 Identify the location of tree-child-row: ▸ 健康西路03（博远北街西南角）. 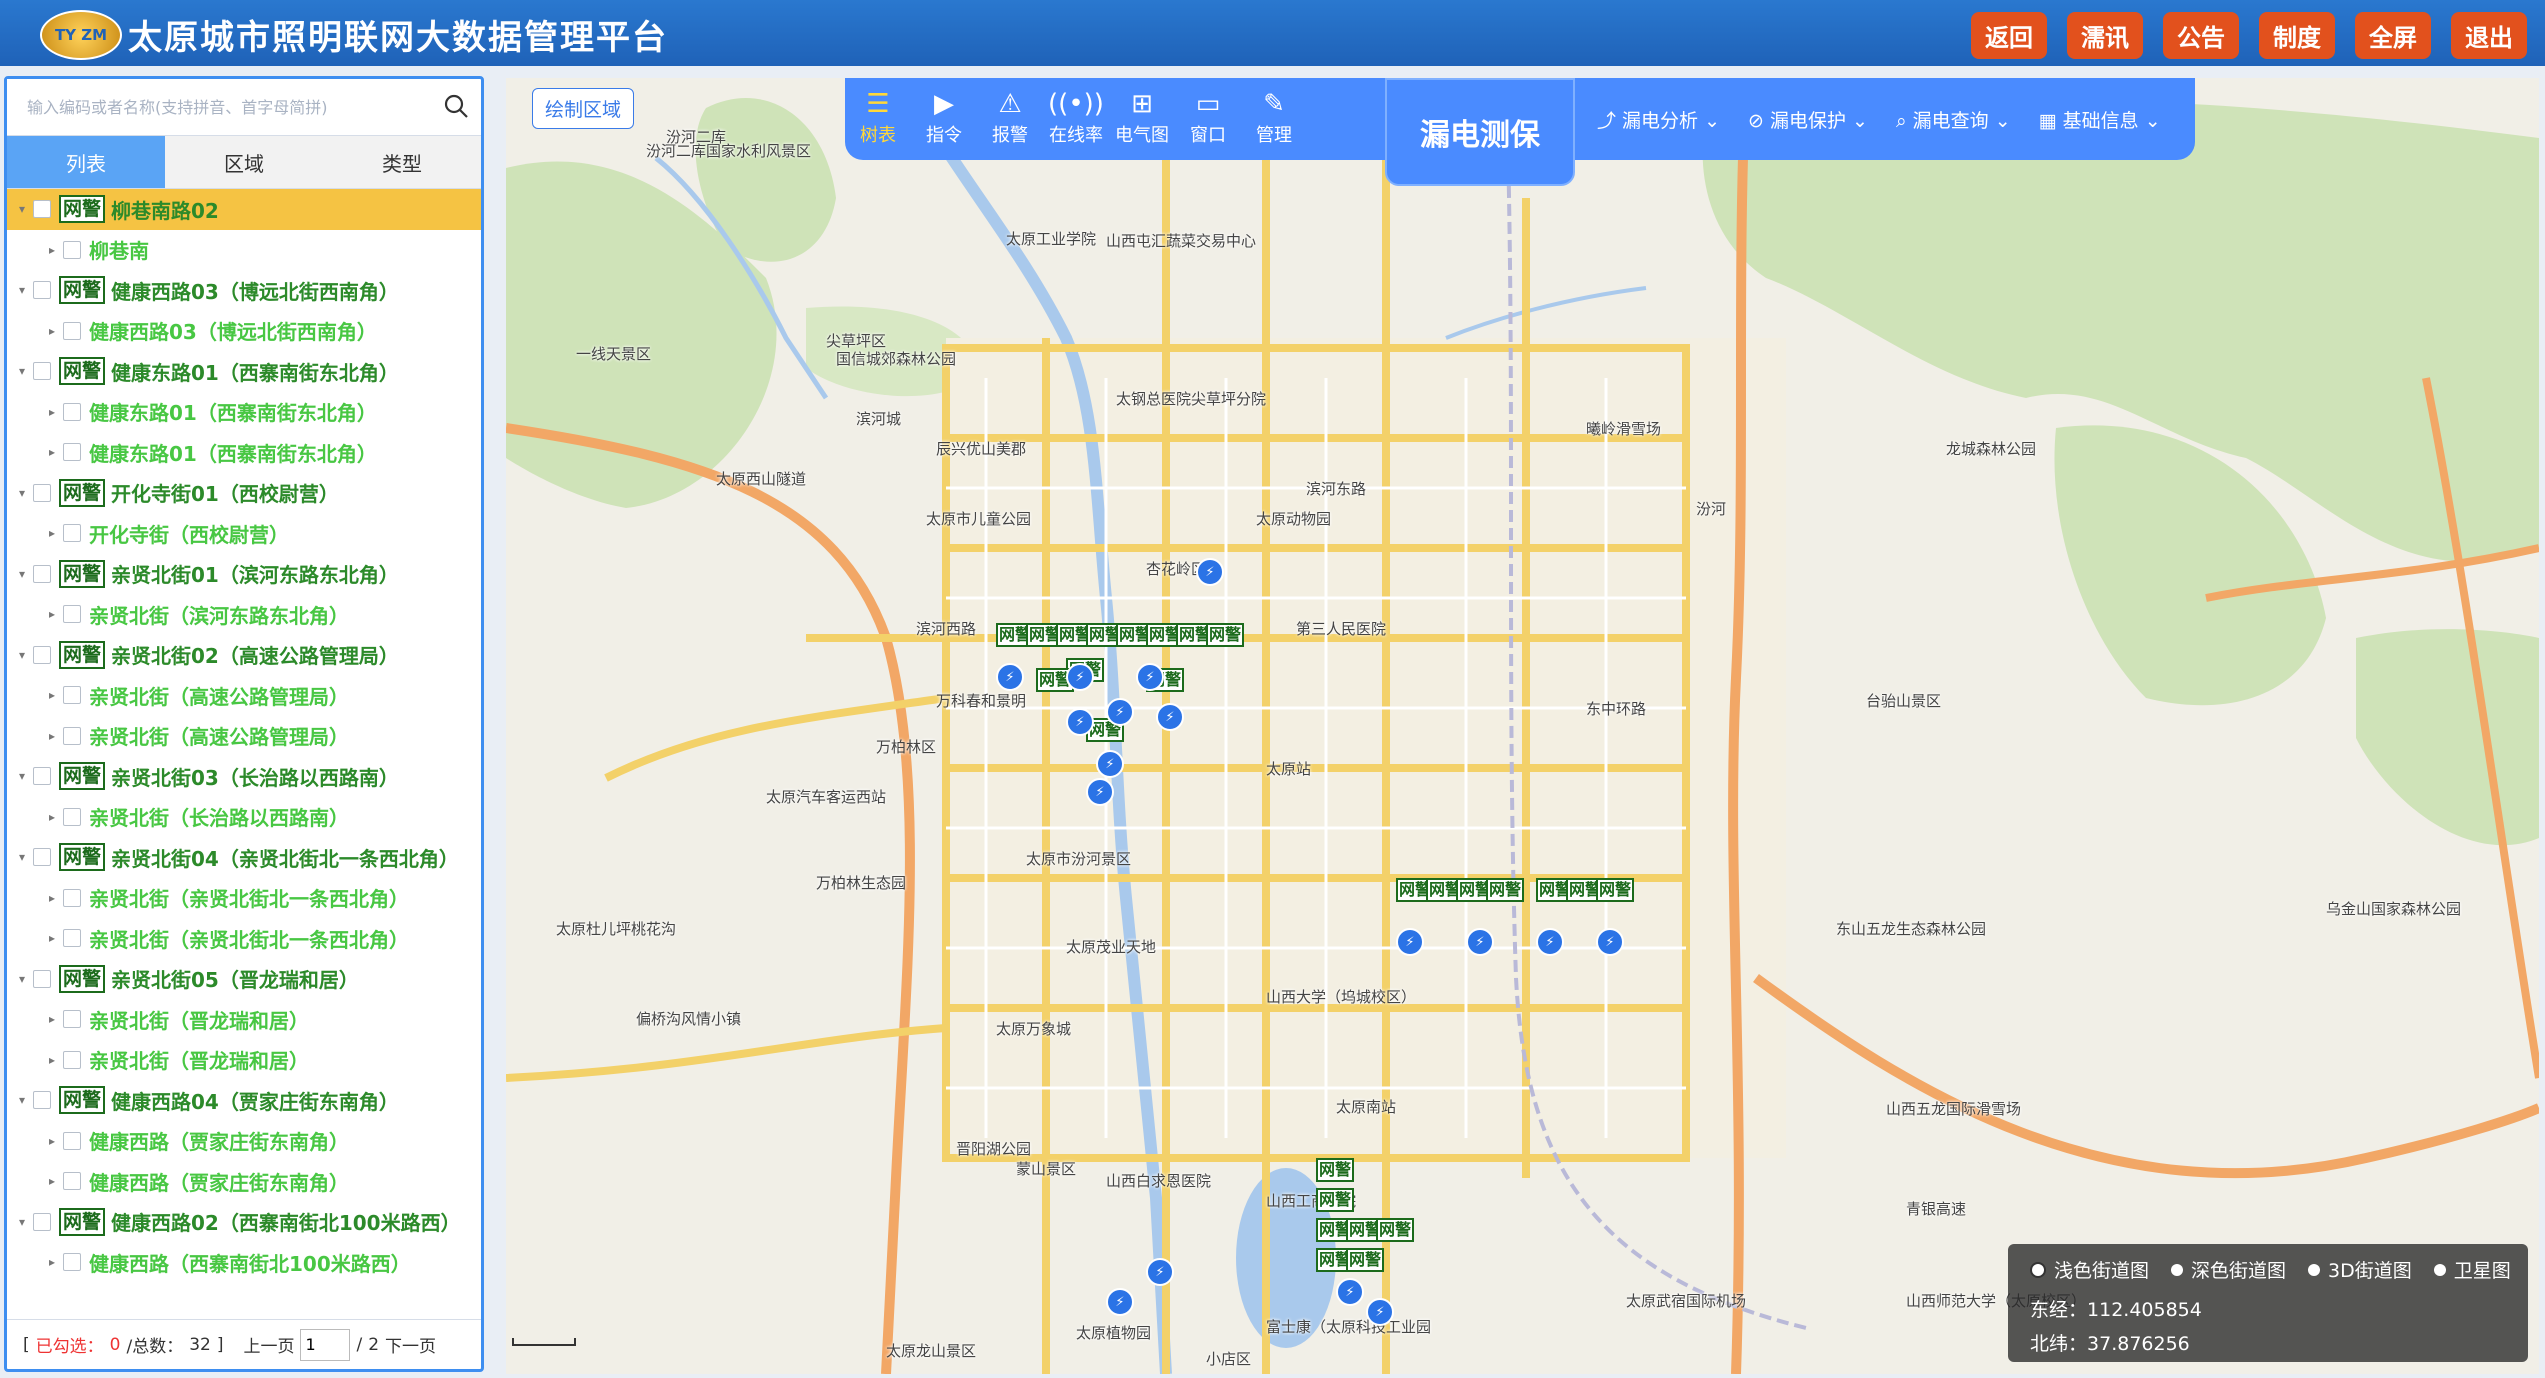
(244, 331).